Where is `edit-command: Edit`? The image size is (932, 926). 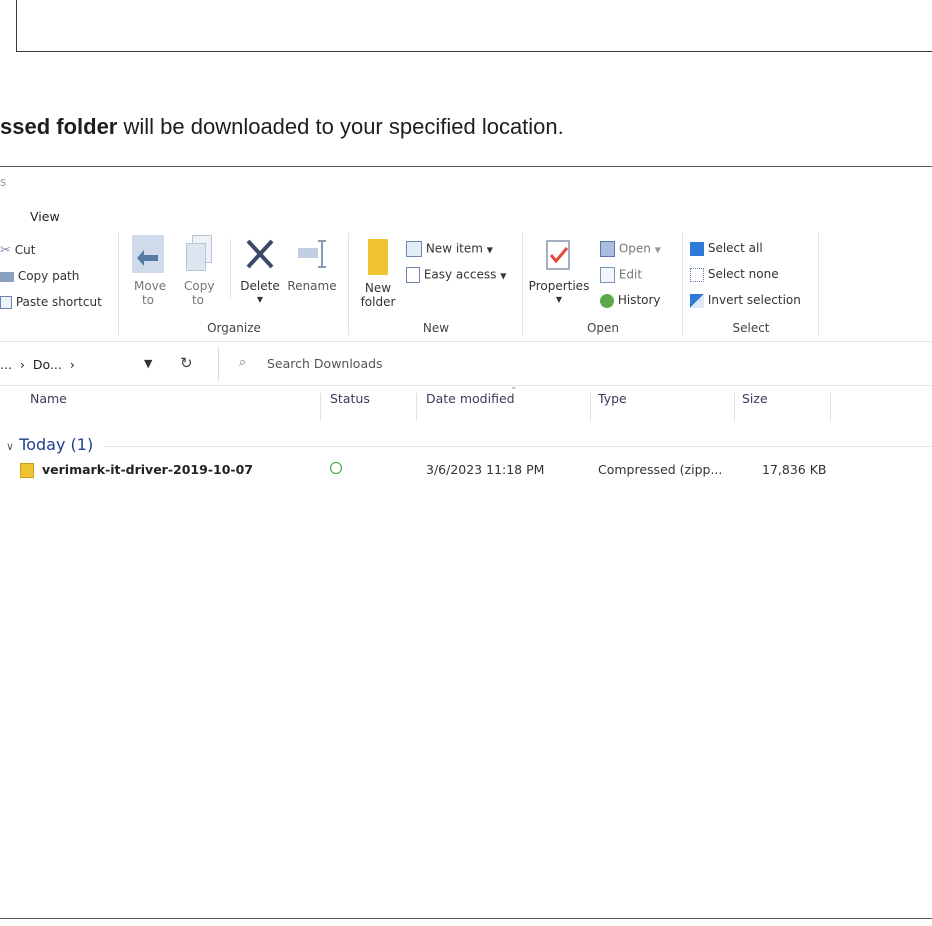 edit-command: Edit is located at coordinates (621, 275).